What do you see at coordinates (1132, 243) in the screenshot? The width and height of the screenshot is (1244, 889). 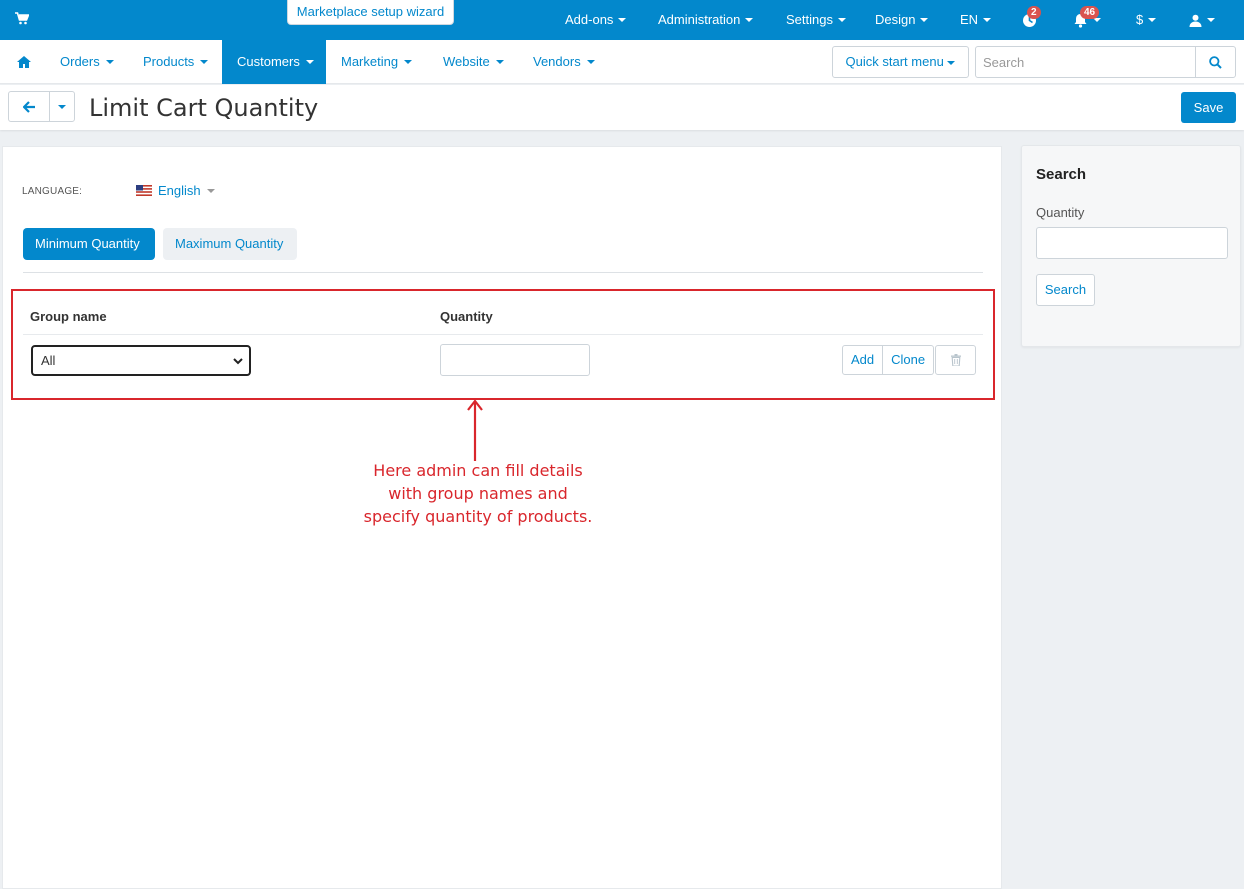 I see `sidebar-quantity-input` at bounding box center [1132, 243].